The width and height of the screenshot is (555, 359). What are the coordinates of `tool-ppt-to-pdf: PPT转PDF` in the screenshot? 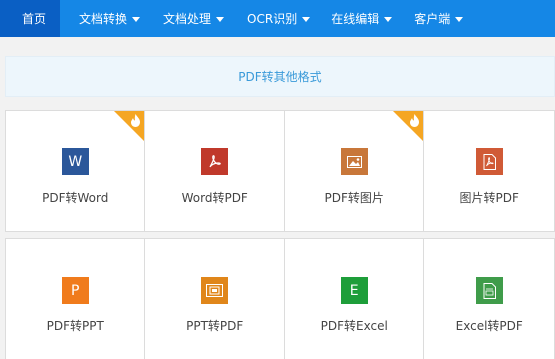 It's located at (215, 299).